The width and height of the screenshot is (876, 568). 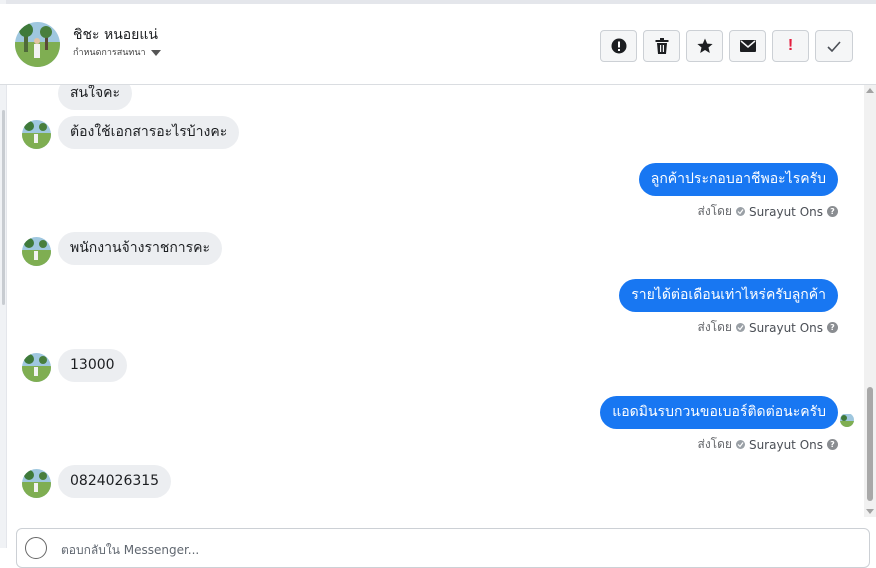 What do you see at coordinates (115, 35) in the screenshot?
I see `contact-name: ชิชะ หนอยแน่` at bounding box center [115, 35].